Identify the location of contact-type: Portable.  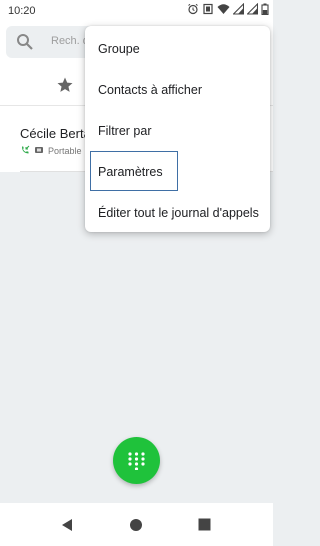
(65, 151).